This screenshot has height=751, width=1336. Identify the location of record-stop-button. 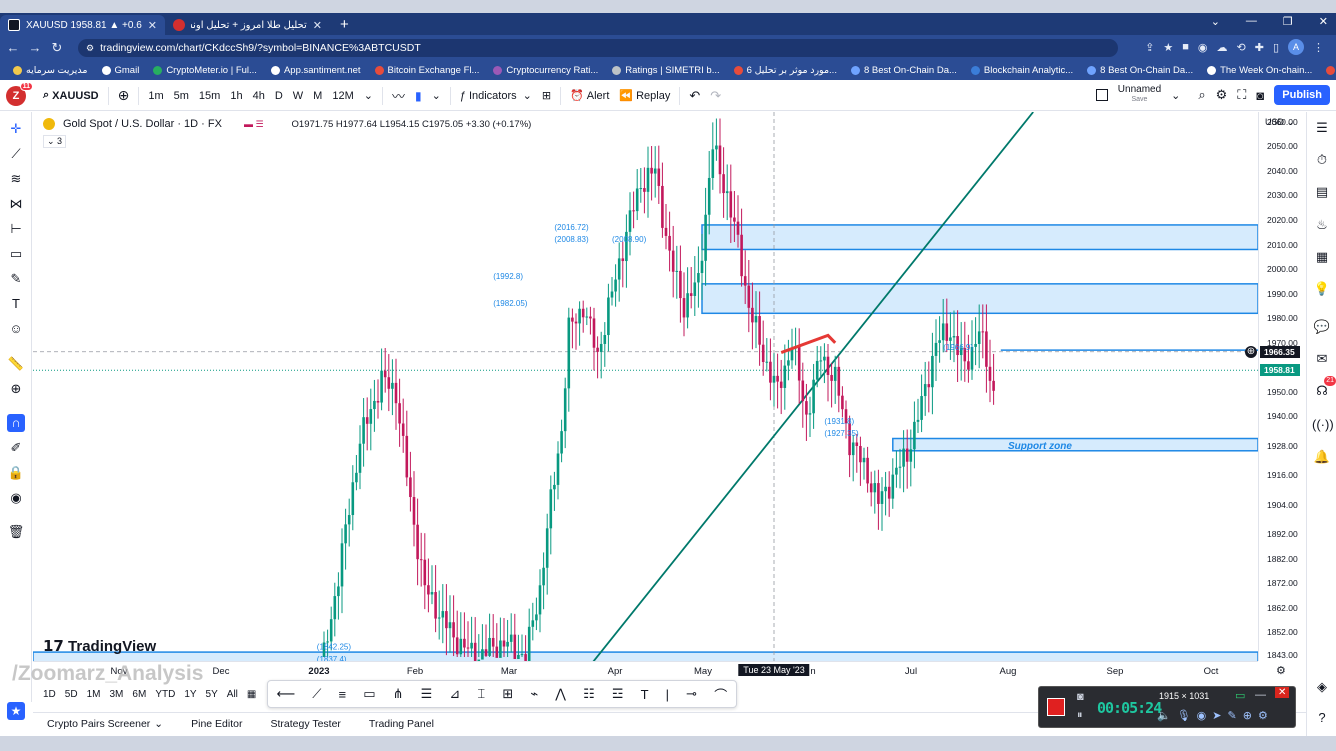
(1056, 707).